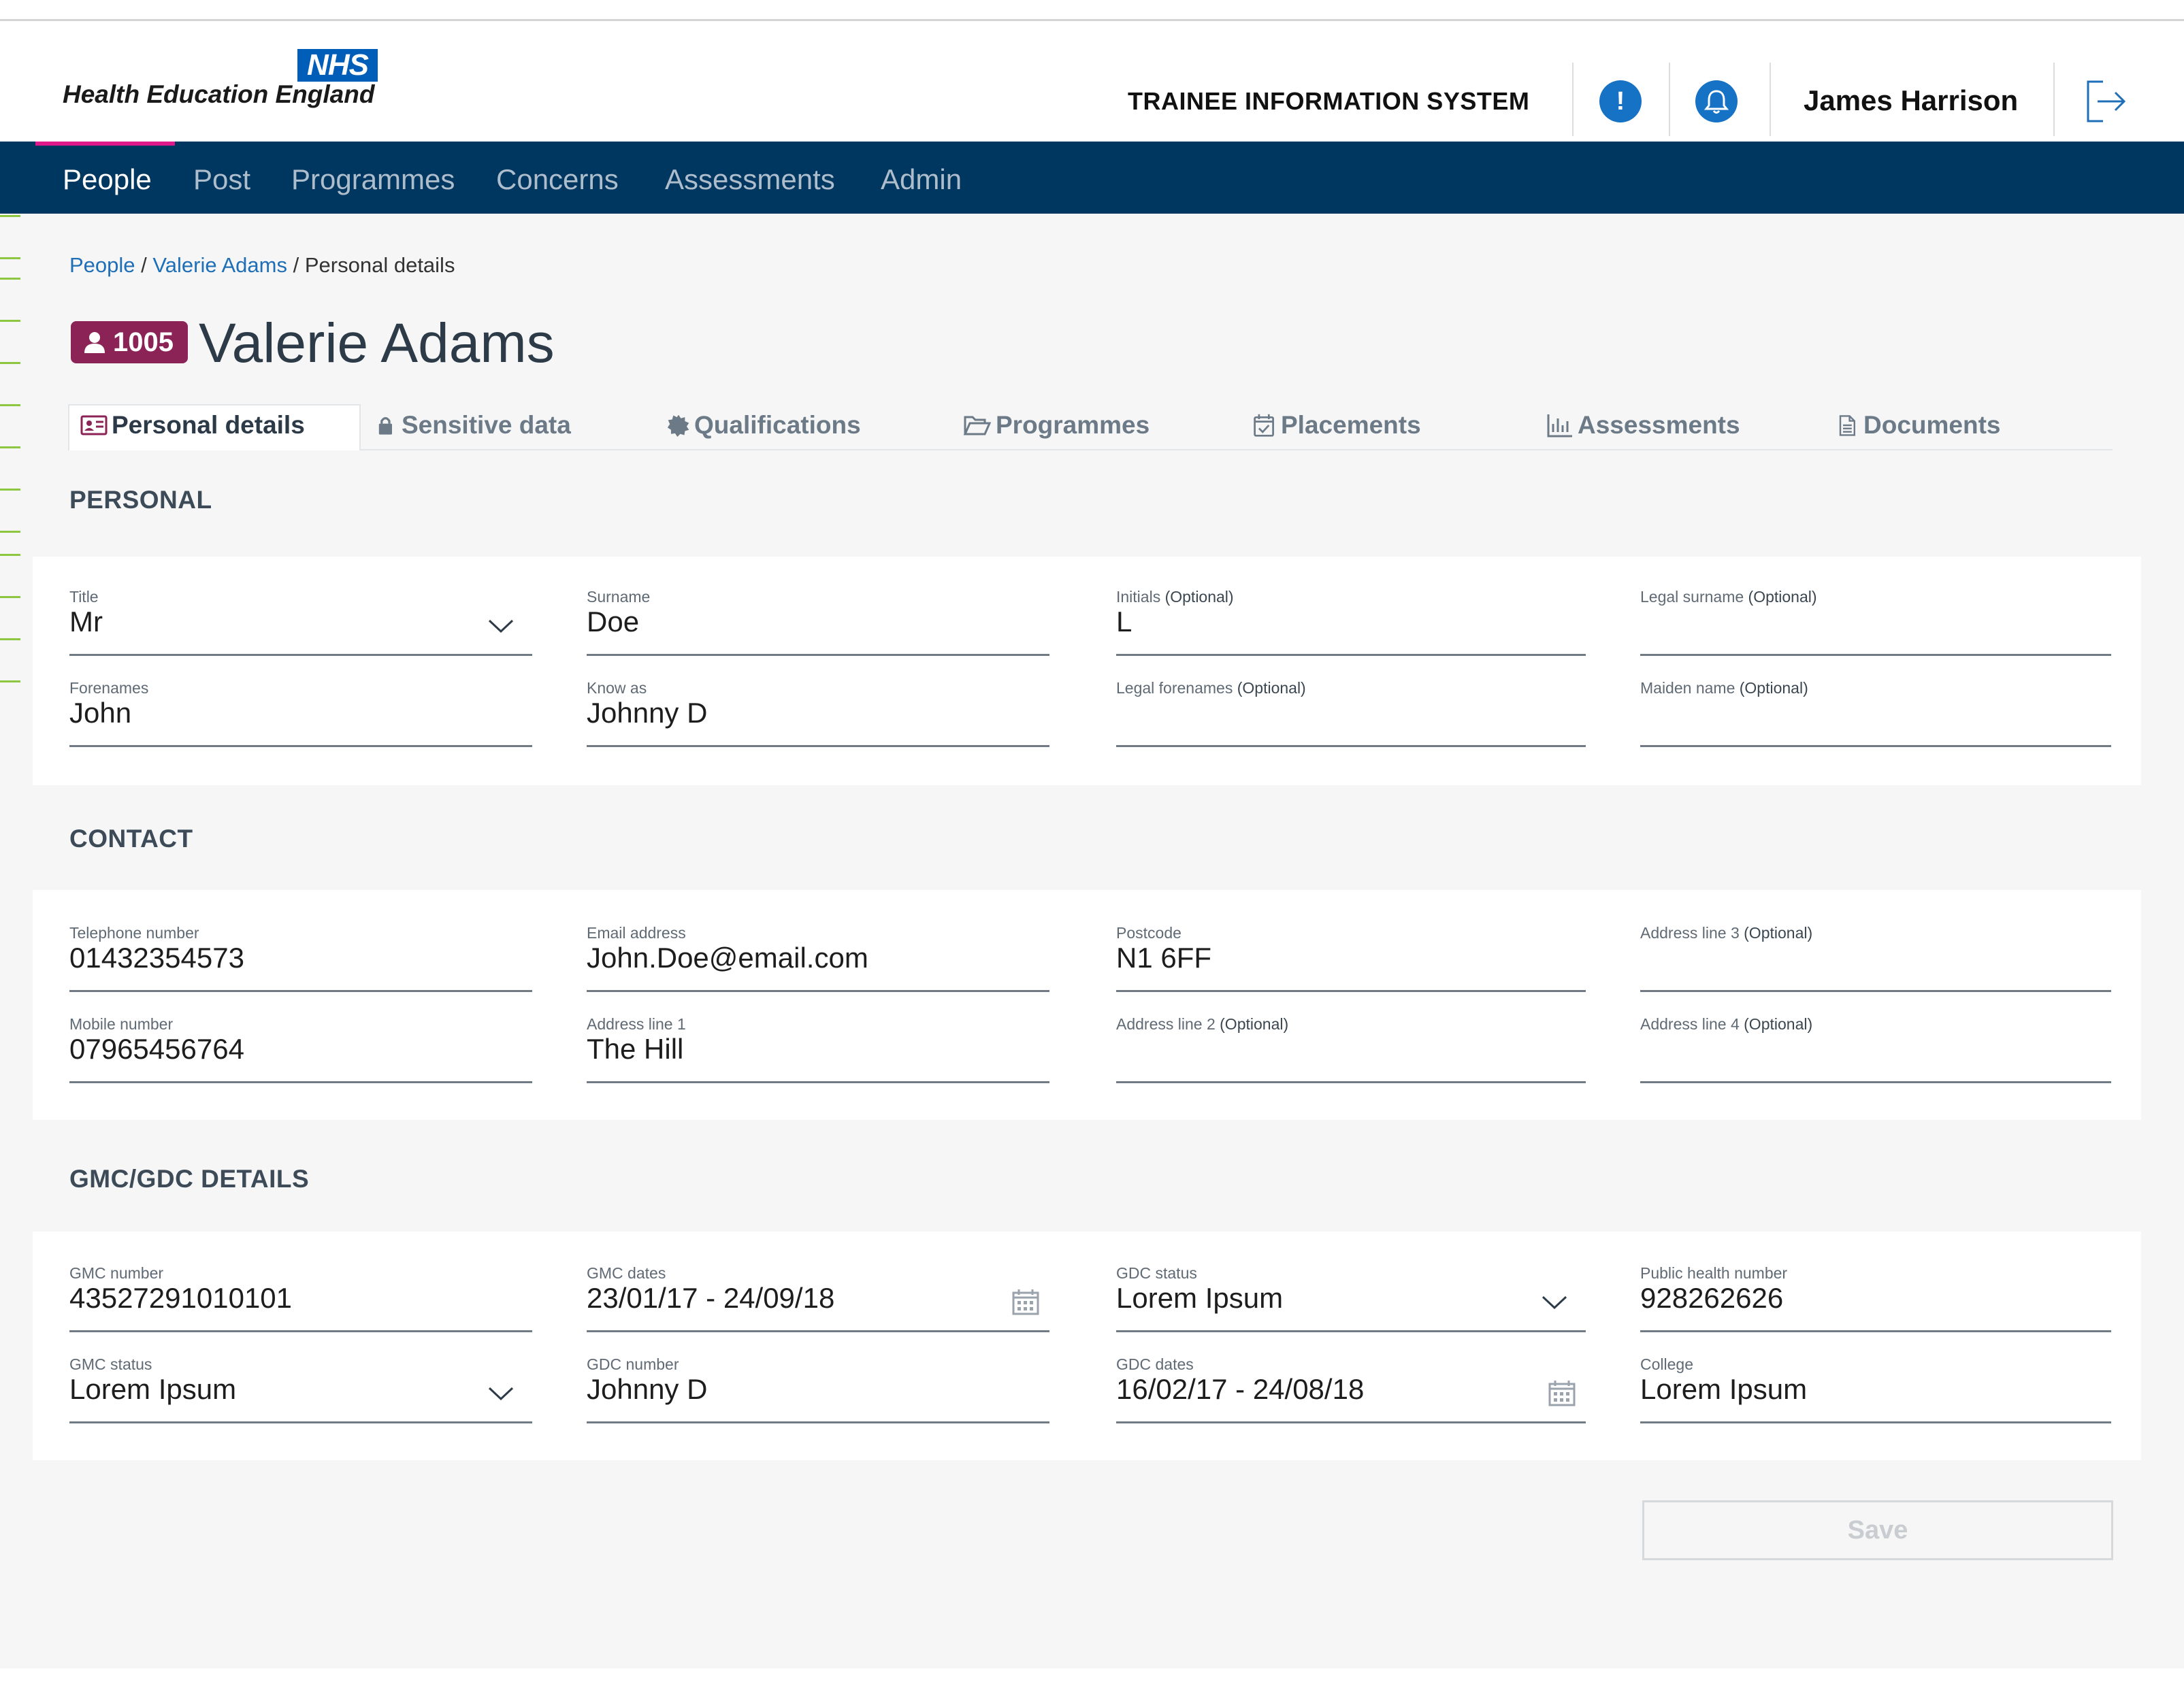  Describe the element at coordinates (1351, 622) in the screenshot. I see `initials-field: Initials (Optional) L` at that location.